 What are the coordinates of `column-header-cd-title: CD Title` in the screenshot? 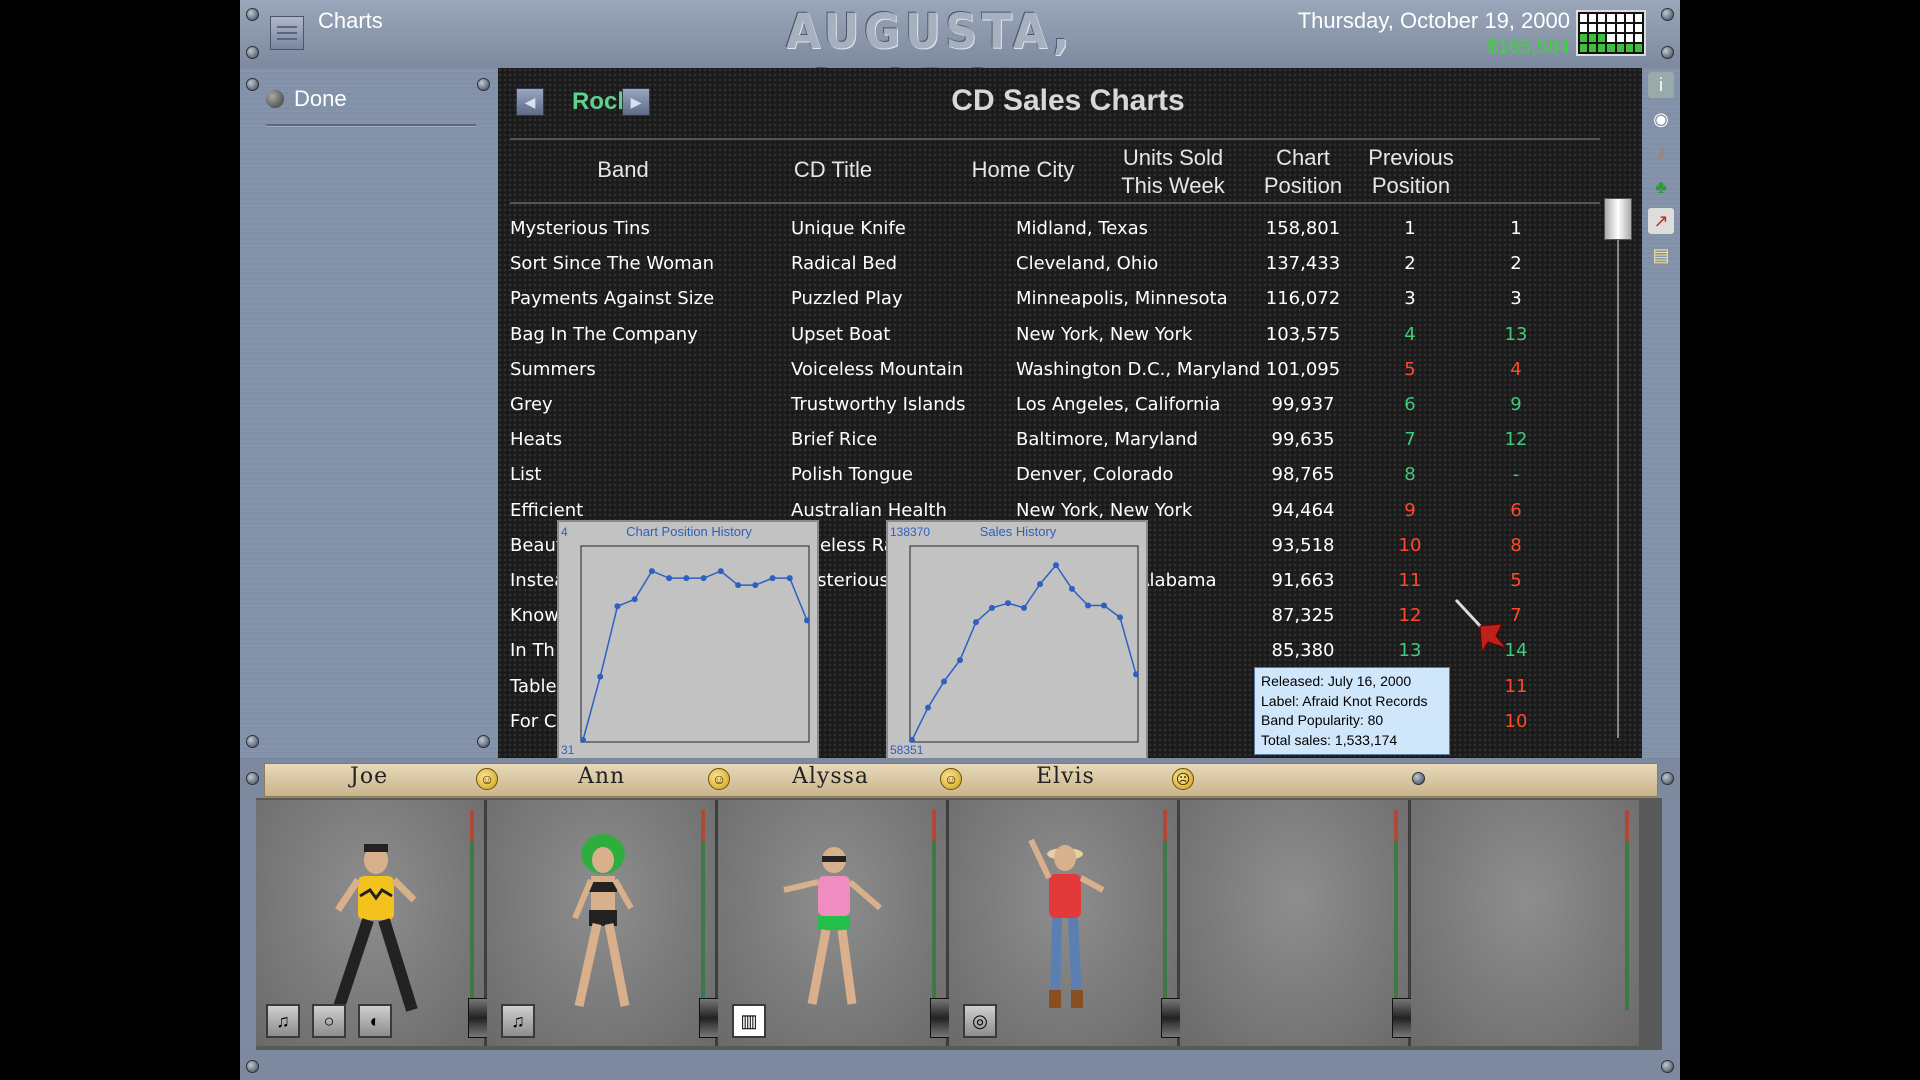 It's located at (833, 170).